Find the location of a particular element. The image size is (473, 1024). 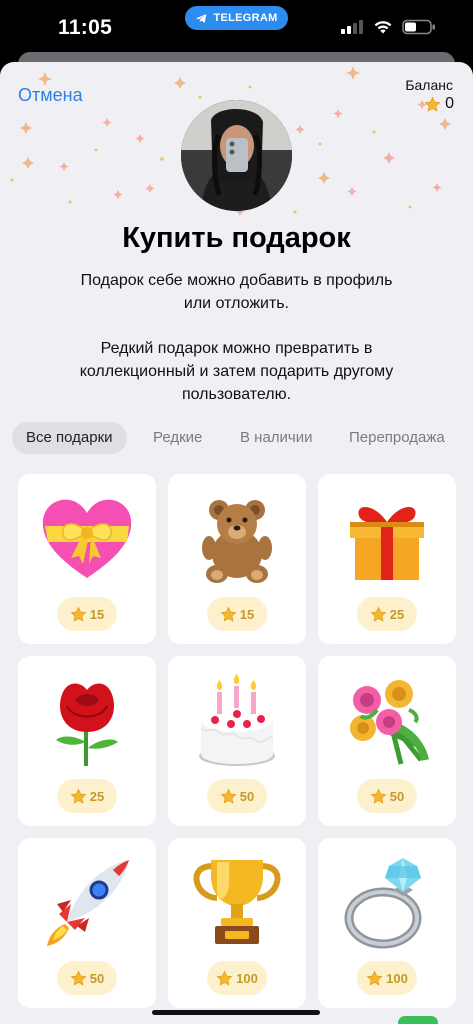

cellular-signal-icon is located at coordinates (352, 27).